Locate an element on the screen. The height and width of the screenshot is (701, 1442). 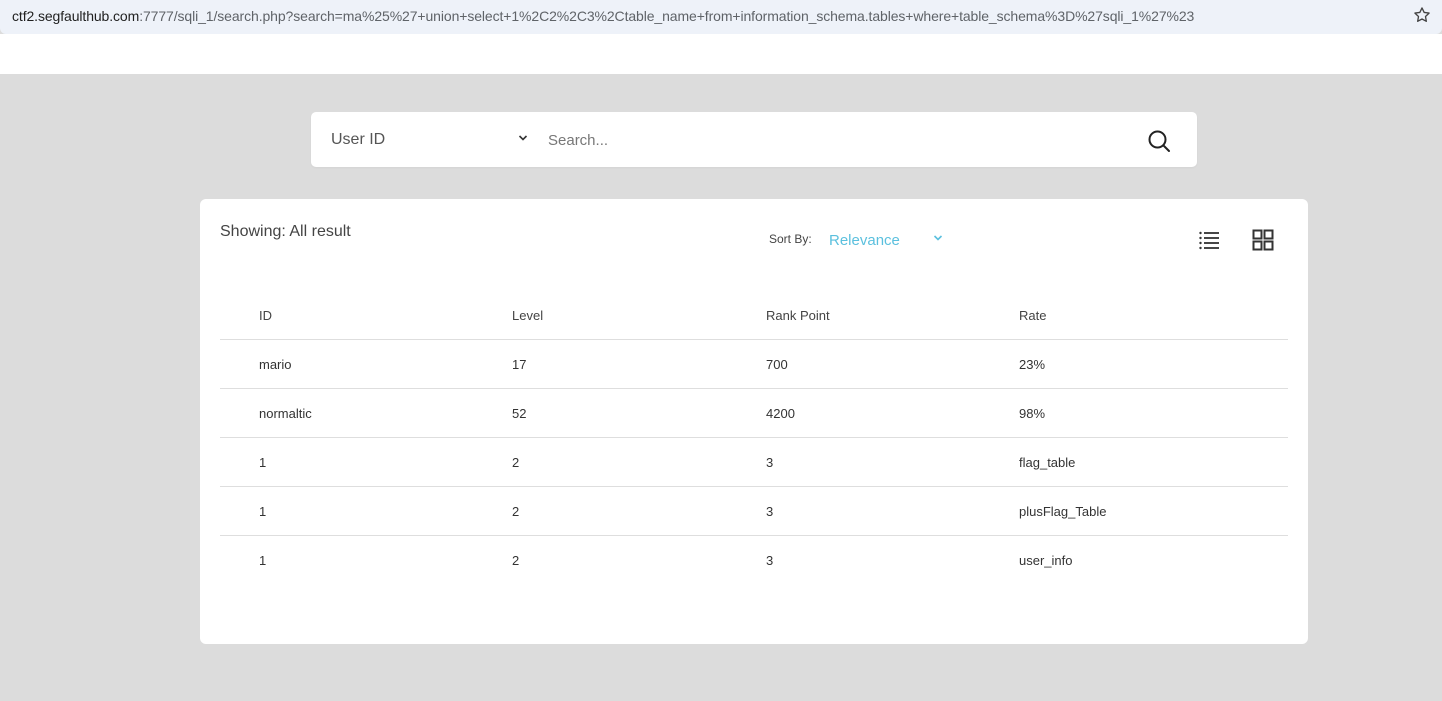
bookmark-star-icon is located at coordinates (1422, 15).